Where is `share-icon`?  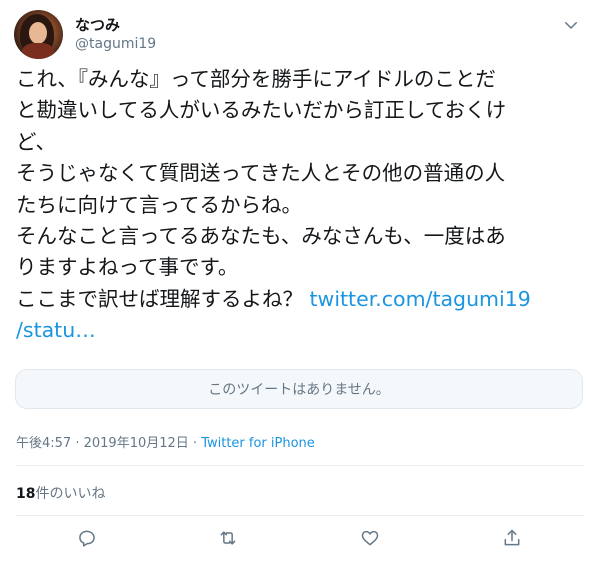 share-icon is located at coordinates (514, 540).